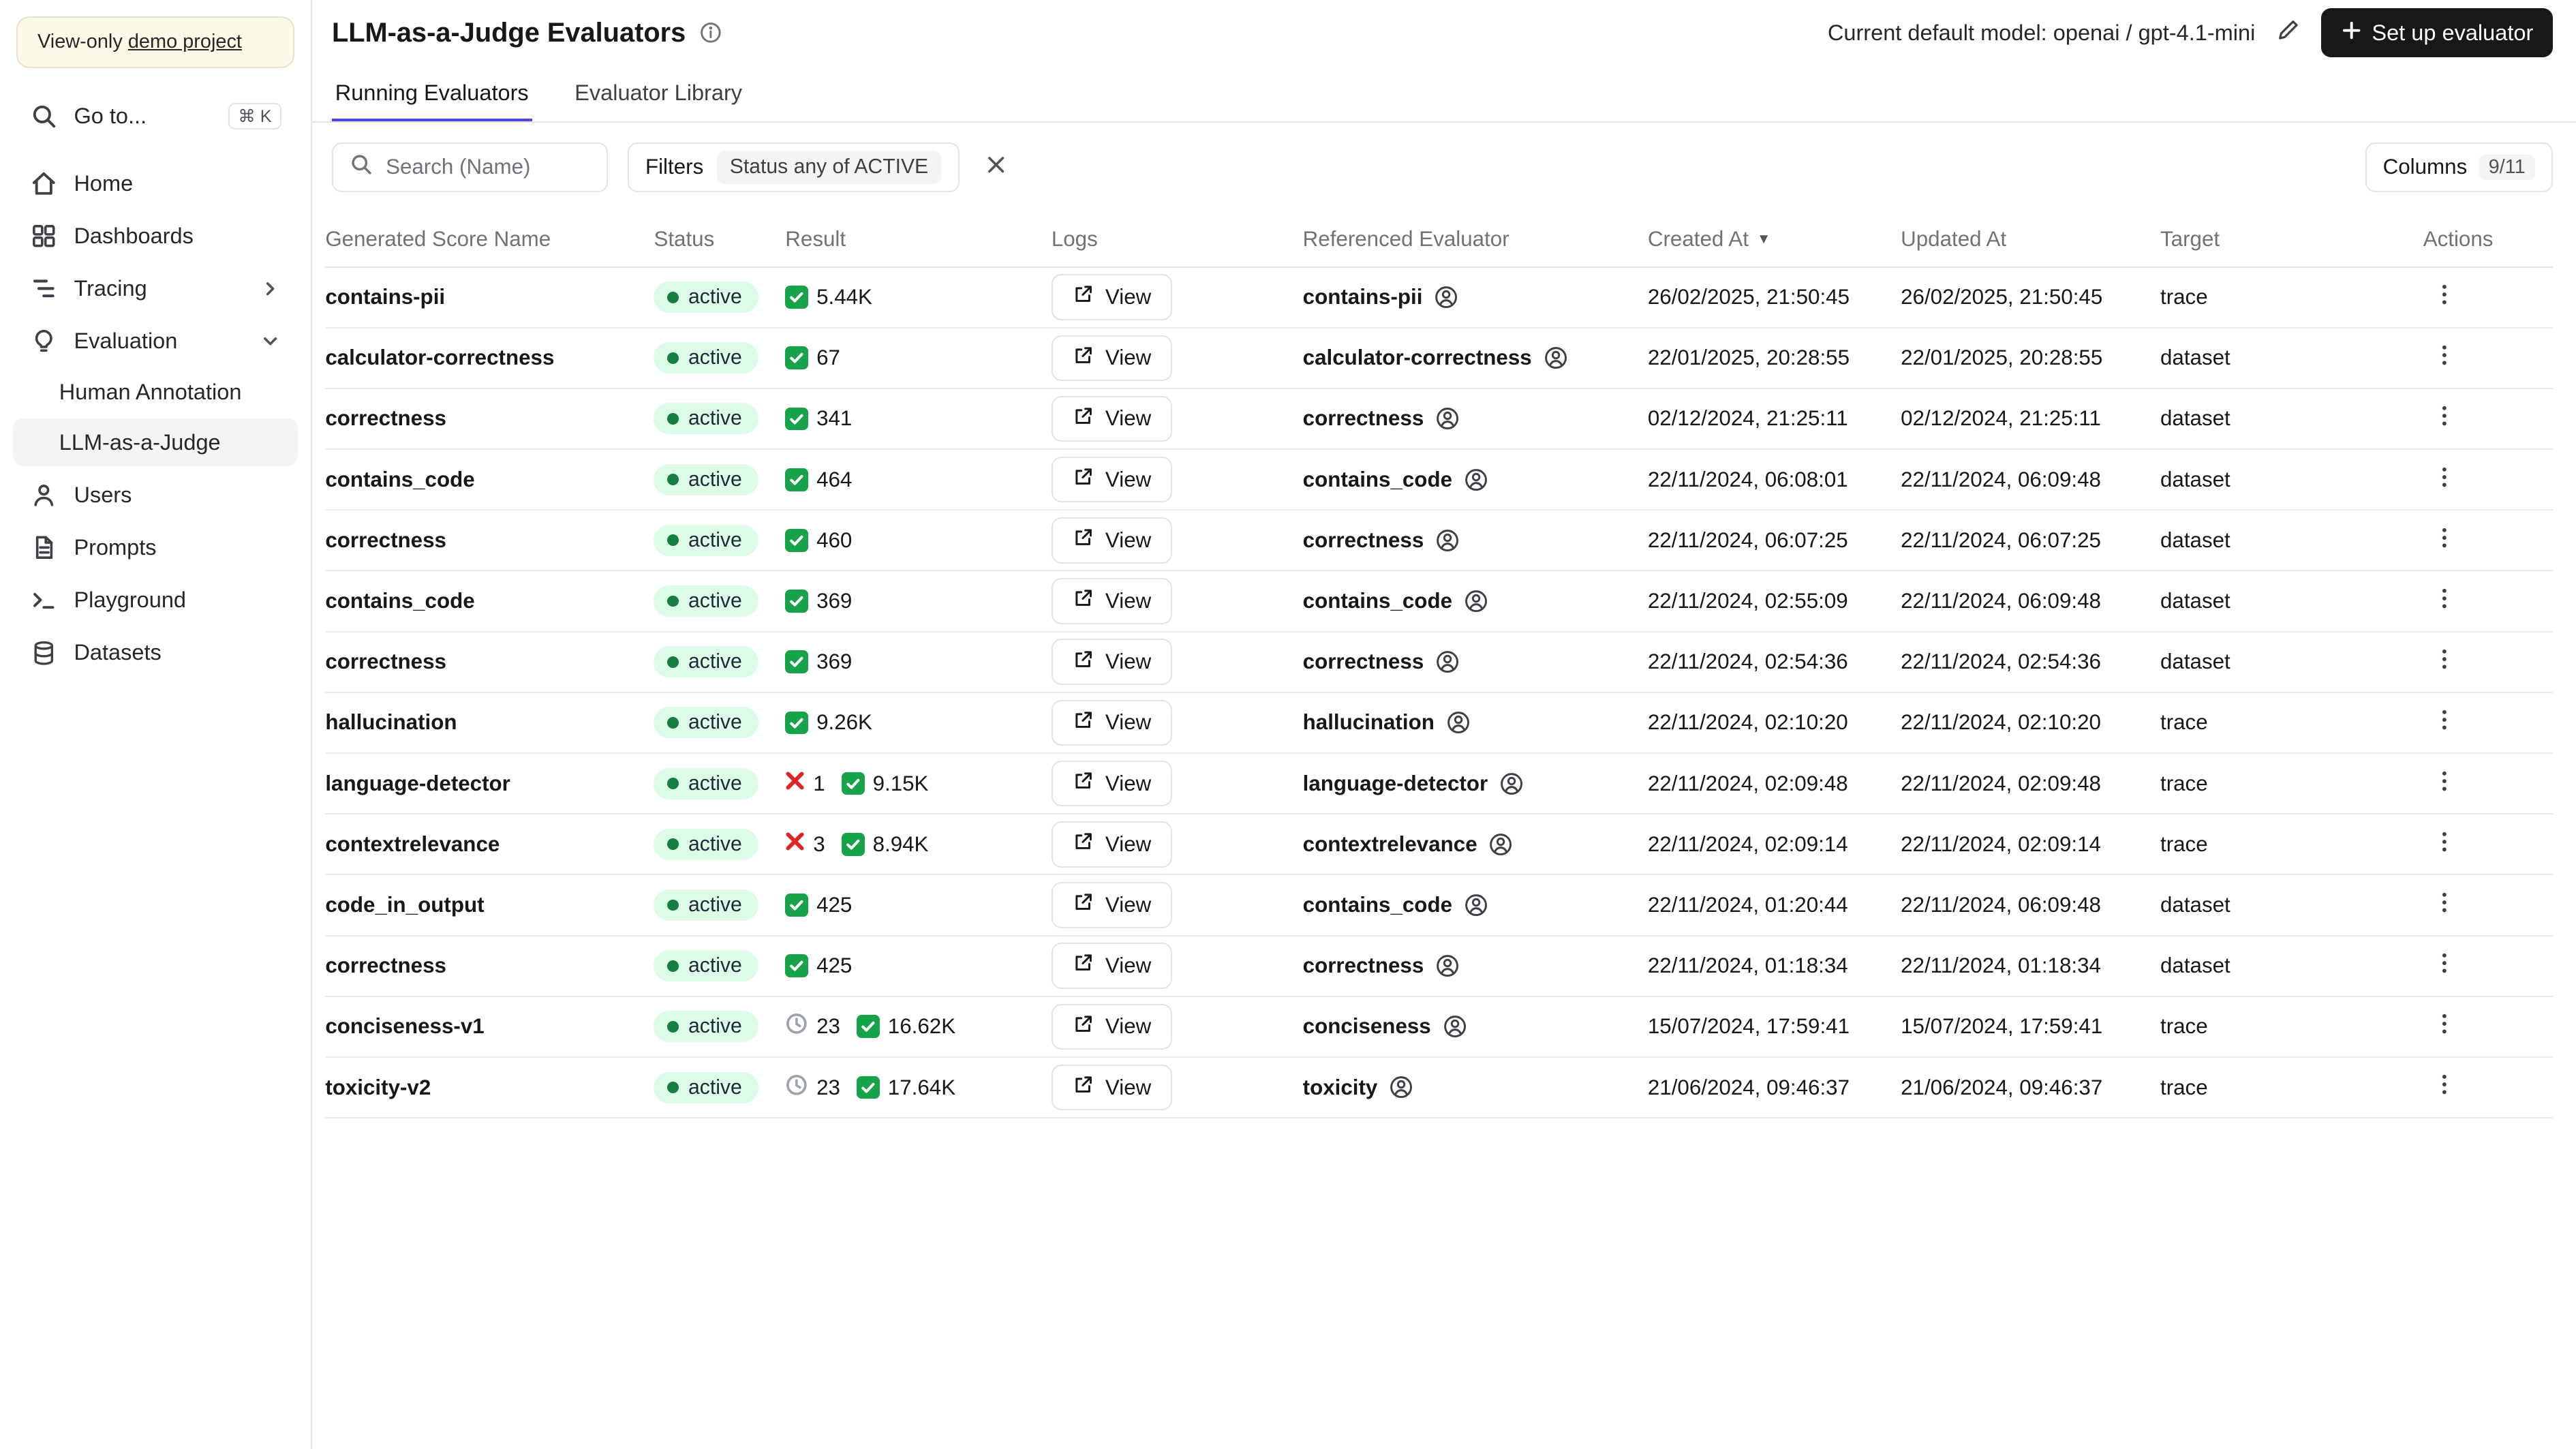 The image size is (2576, 1449). What do you see at coordinates (2001, 844) in the screenshot?
I see `updated-at: 22/11/2024, 02:09:14` at bounding box center [2001, 844].